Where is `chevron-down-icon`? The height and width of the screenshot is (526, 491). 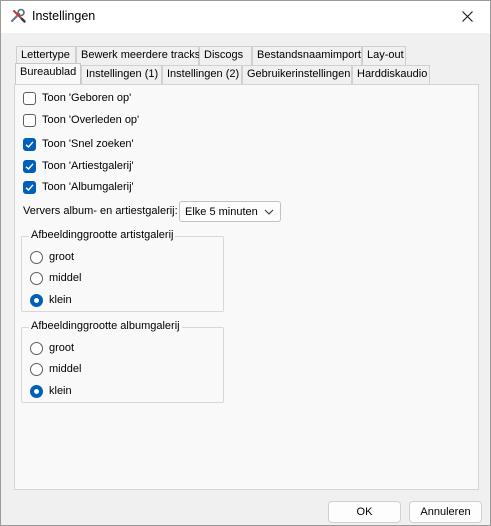
chevron-down-icon is located at coordinates (269, 212).